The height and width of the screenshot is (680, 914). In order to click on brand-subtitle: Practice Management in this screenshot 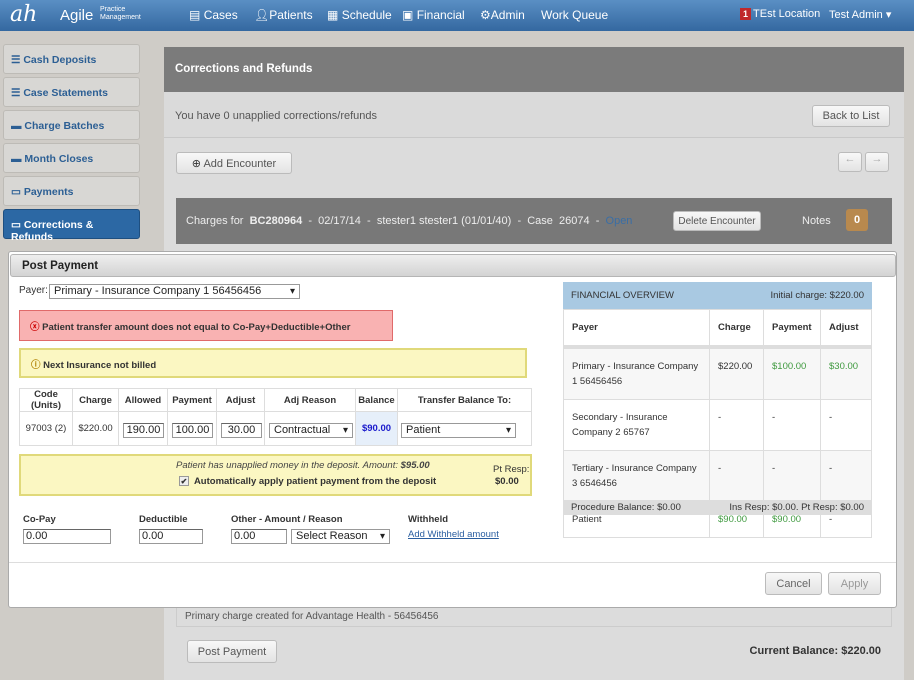, I will do `click(120, 13)`.